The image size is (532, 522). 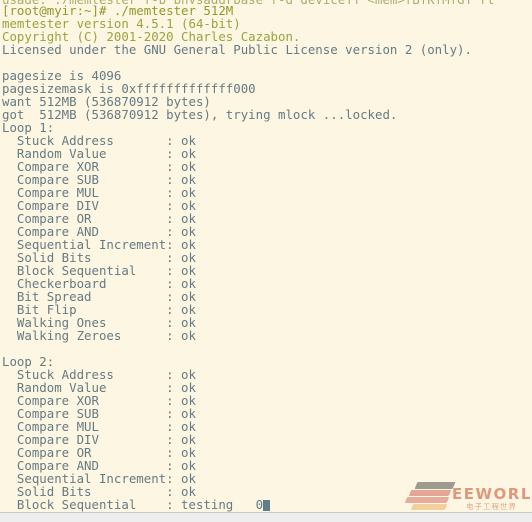 I want to click on text-cursor, so click(x=267, y=505).